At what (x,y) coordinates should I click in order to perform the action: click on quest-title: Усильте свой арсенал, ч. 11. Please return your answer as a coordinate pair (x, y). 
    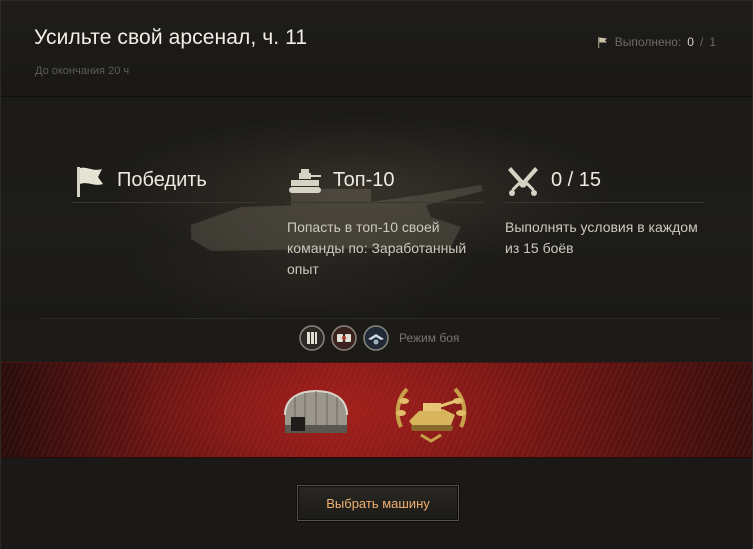
    Looking at the image, I should click on (171, 37).